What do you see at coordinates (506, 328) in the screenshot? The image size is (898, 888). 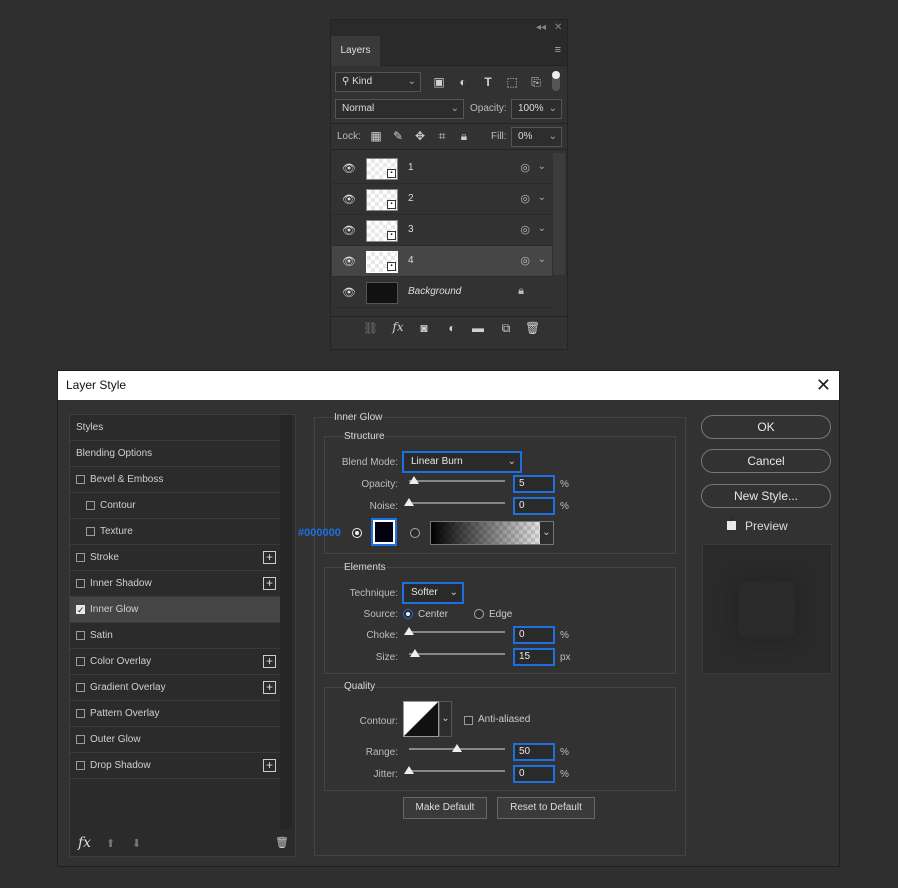 I see `new-layer-icon: ⧉` at bounding box center [506, 328].